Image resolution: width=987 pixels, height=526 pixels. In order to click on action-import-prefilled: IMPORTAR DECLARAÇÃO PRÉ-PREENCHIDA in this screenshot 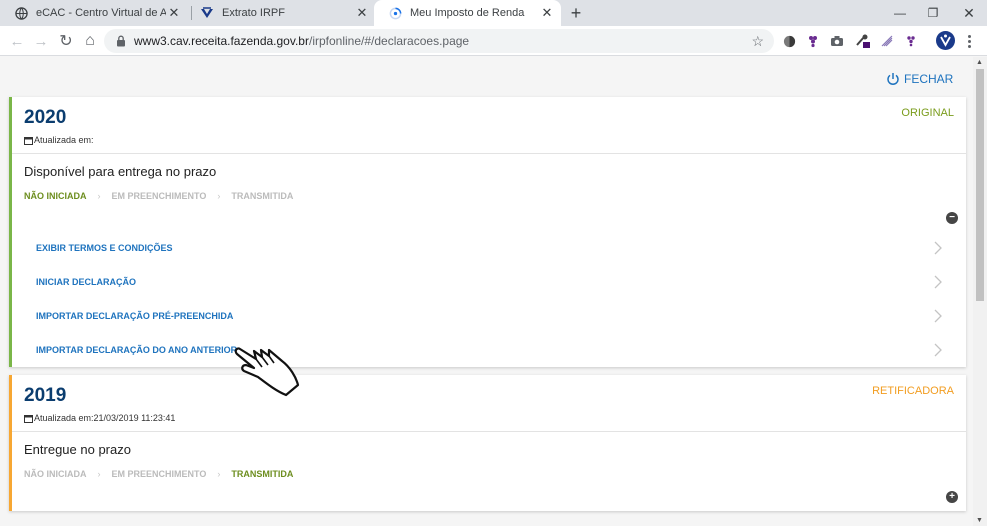, I will do `click(489, 316)`.